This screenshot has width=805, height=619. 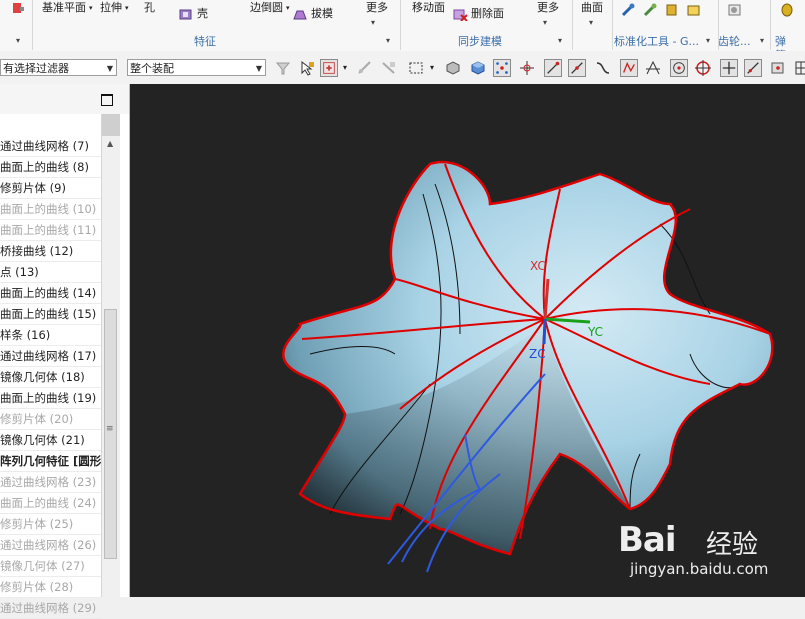 I want to click on intersection-icon, so click(x=653, y=68).